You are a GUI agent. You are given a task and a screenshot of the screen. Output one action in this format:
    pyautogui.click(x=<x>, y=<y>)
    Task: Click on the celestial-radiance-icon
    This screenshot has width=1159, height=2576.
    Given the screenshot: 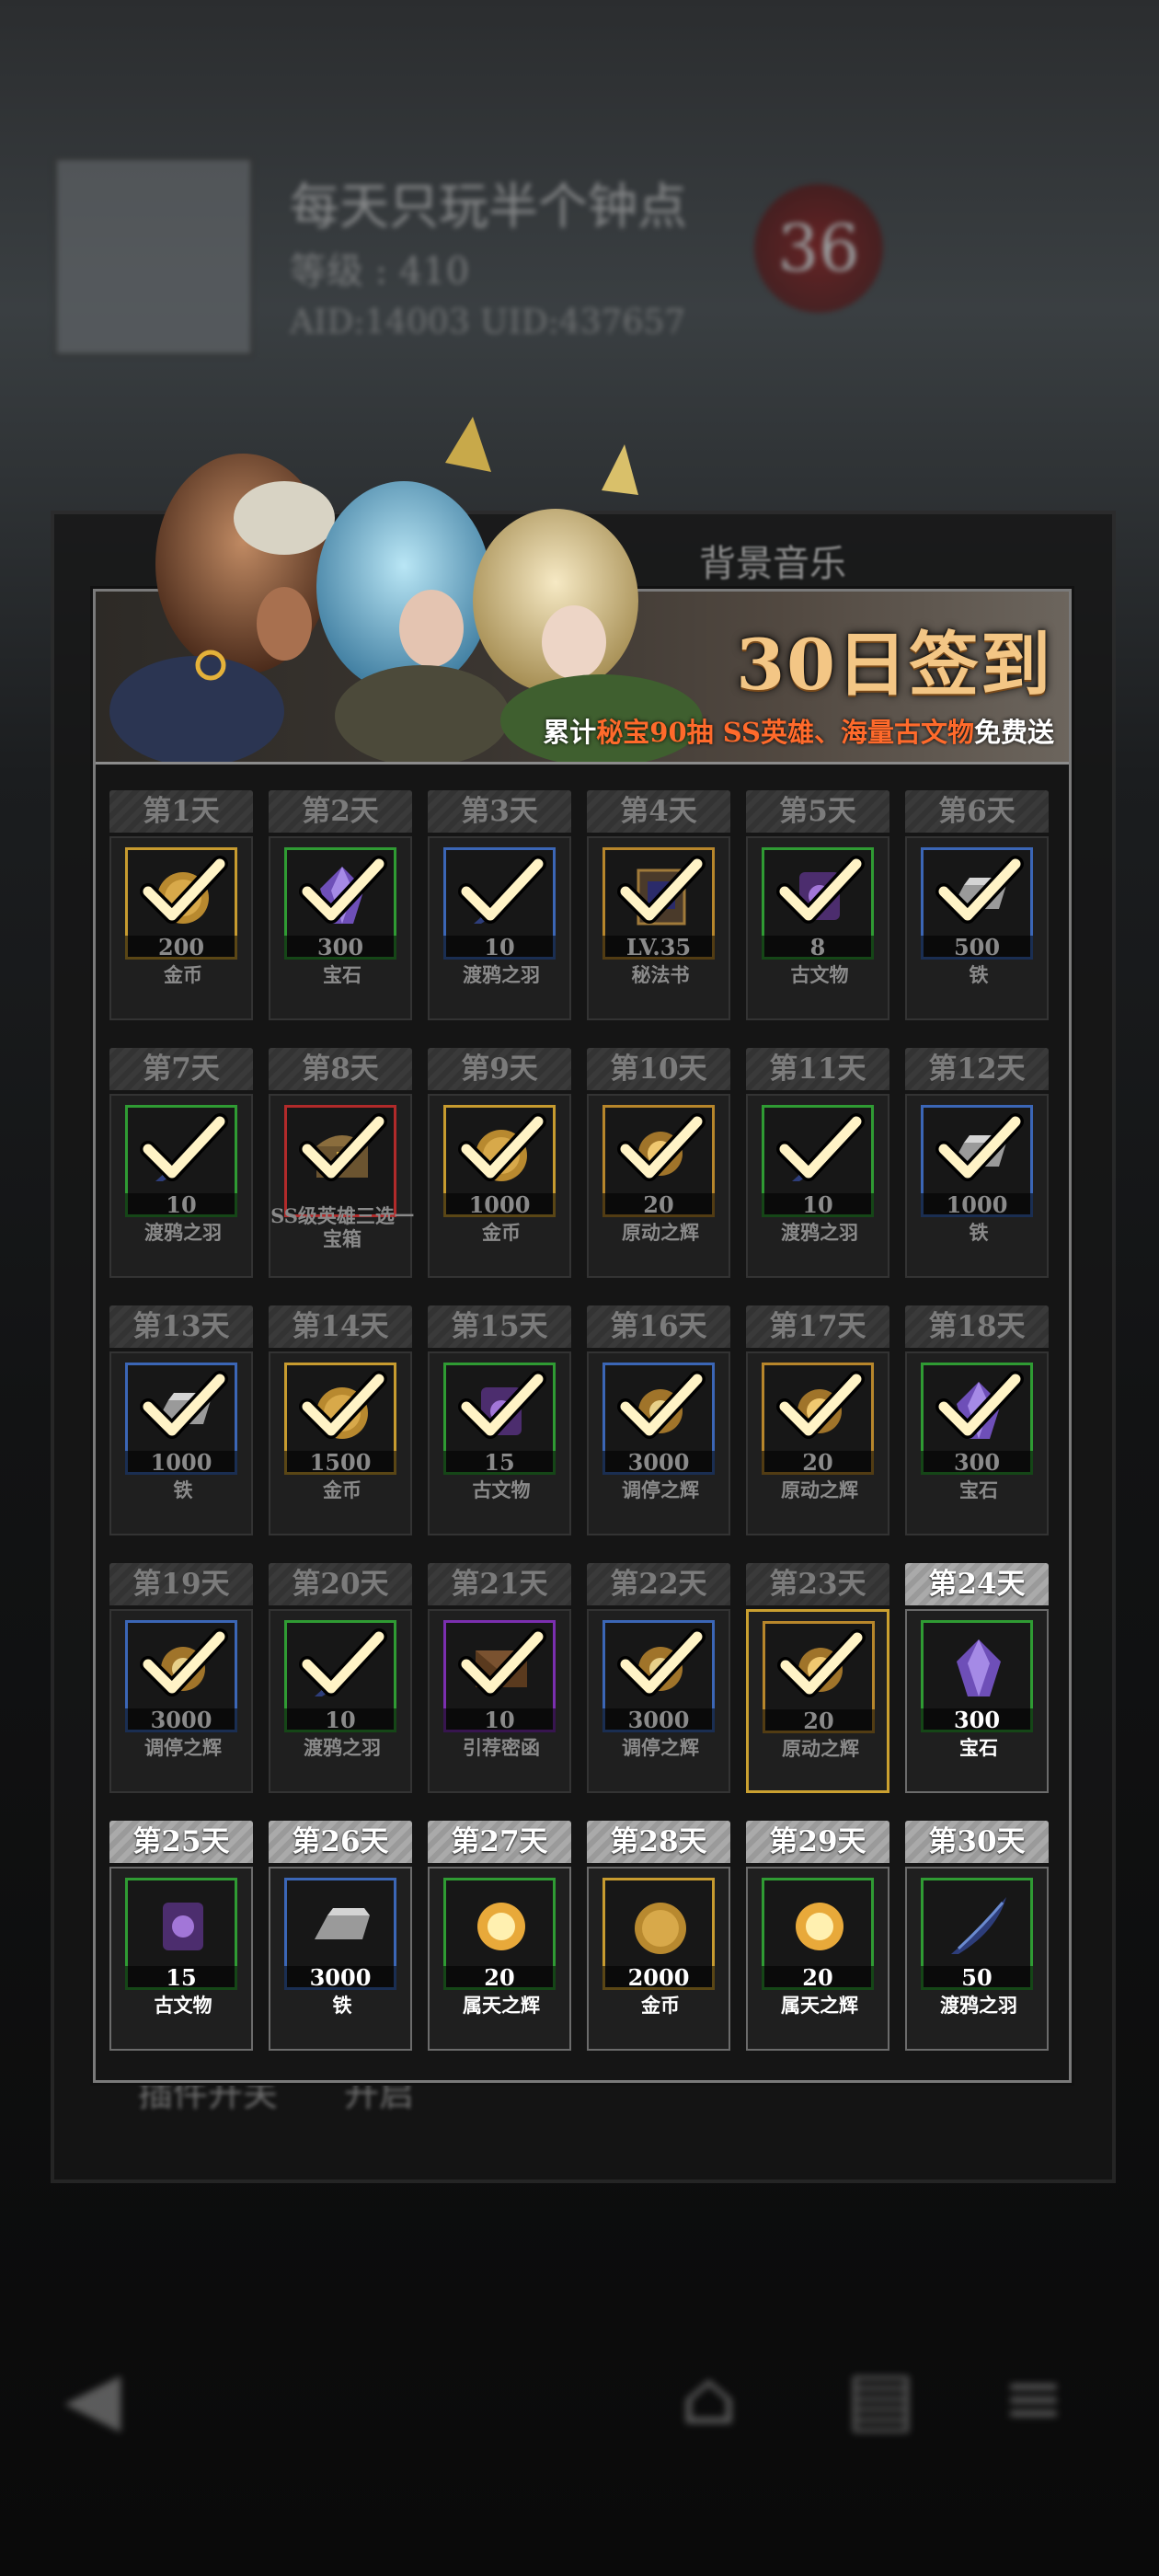 What is the action you would take?
    pyautogui.click(x=819, y=1926)
    